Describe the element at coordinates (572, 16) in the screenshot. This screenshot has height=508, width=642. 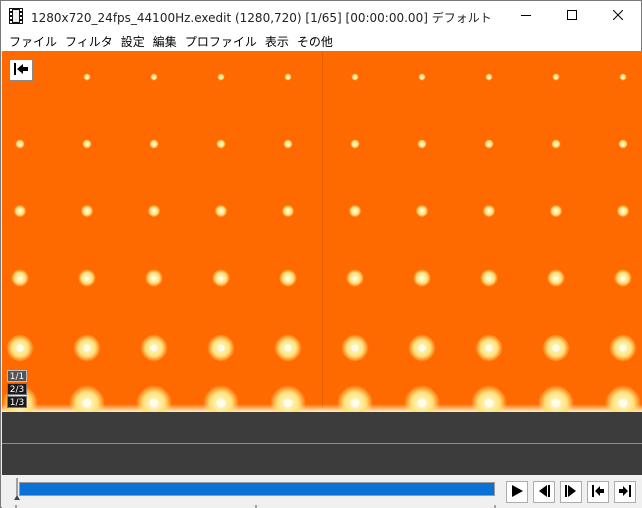
I see `maximize-button` at that location.